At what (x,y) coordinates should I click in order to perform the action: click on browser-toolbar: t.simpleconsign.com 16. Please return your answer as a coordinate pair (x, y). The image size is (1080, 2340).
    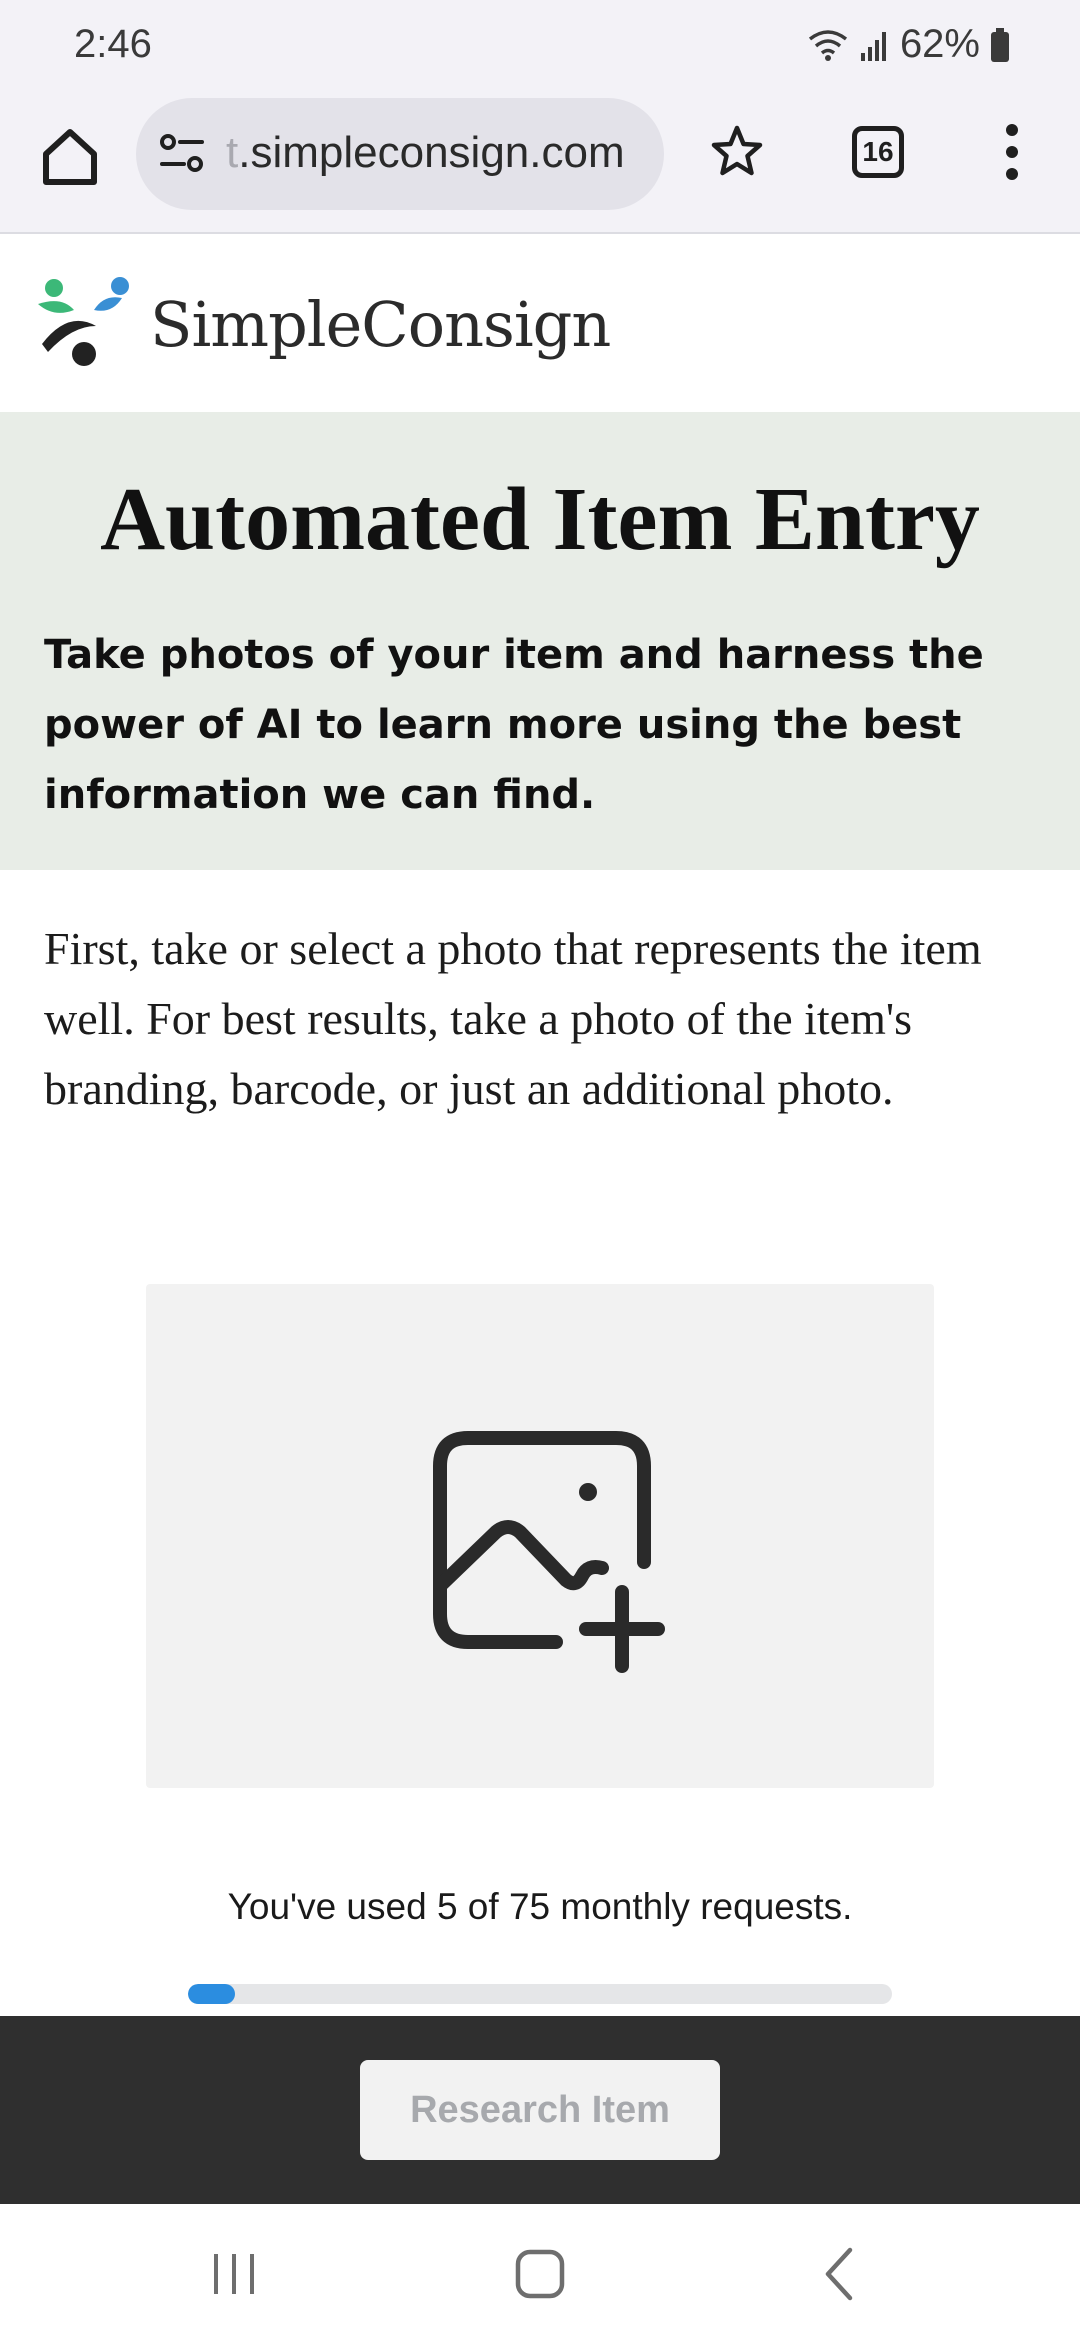
    Looking at the image, I should click on (540, 165).